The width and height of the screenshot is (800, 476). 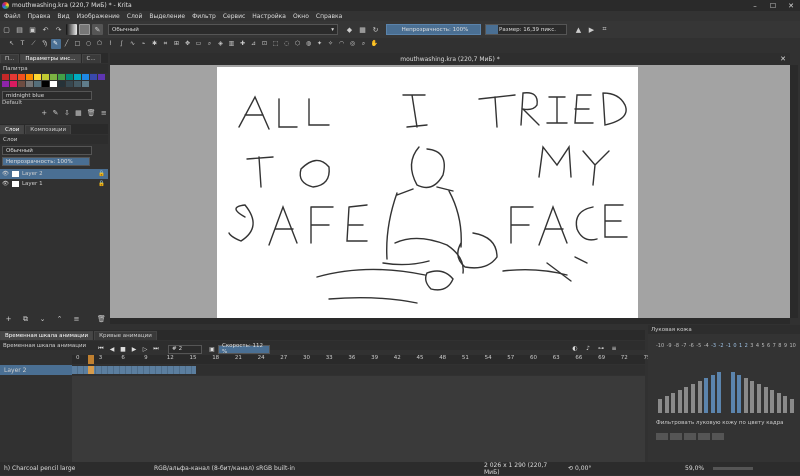 I want to click on contiguous-select-icon: ✦, so click(x=320, y=44).